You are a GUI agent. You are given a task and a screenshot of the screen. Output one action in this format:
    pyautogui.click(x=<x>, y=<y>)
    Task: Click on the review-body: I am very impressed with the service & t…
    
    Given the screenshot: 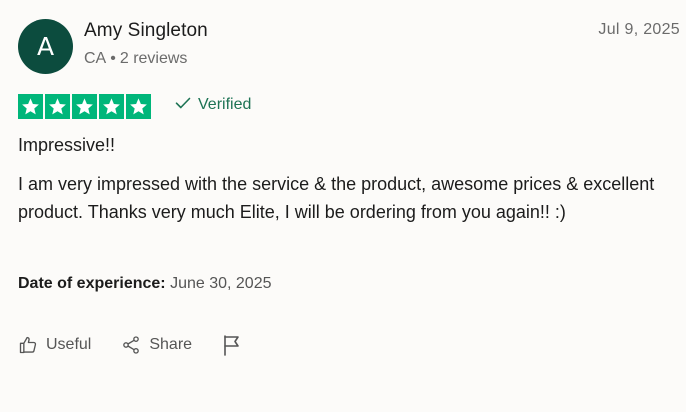 What is the action you would take?
    pyautogui.click(x=336, y=198)
    